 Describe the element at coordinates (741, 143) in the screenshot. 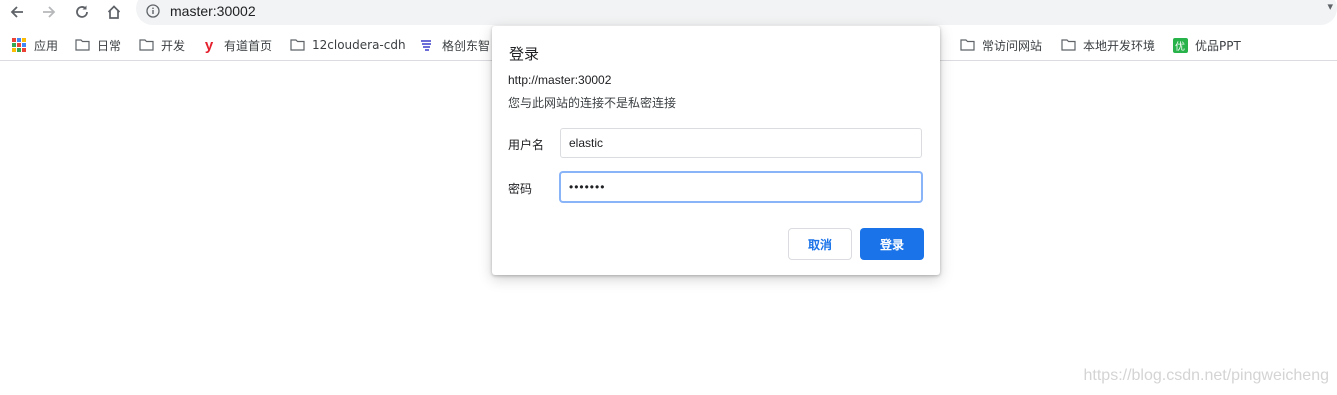

I see `username-input` at that location.